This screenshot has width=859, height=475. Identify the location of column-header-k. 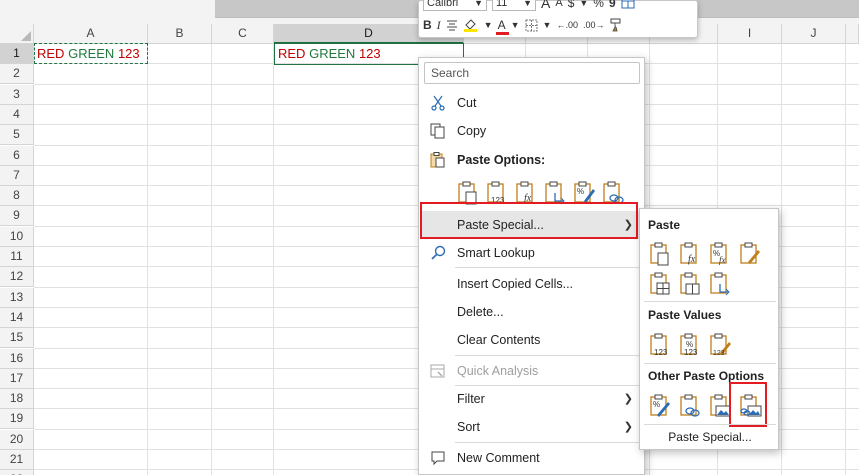
(852, 34).